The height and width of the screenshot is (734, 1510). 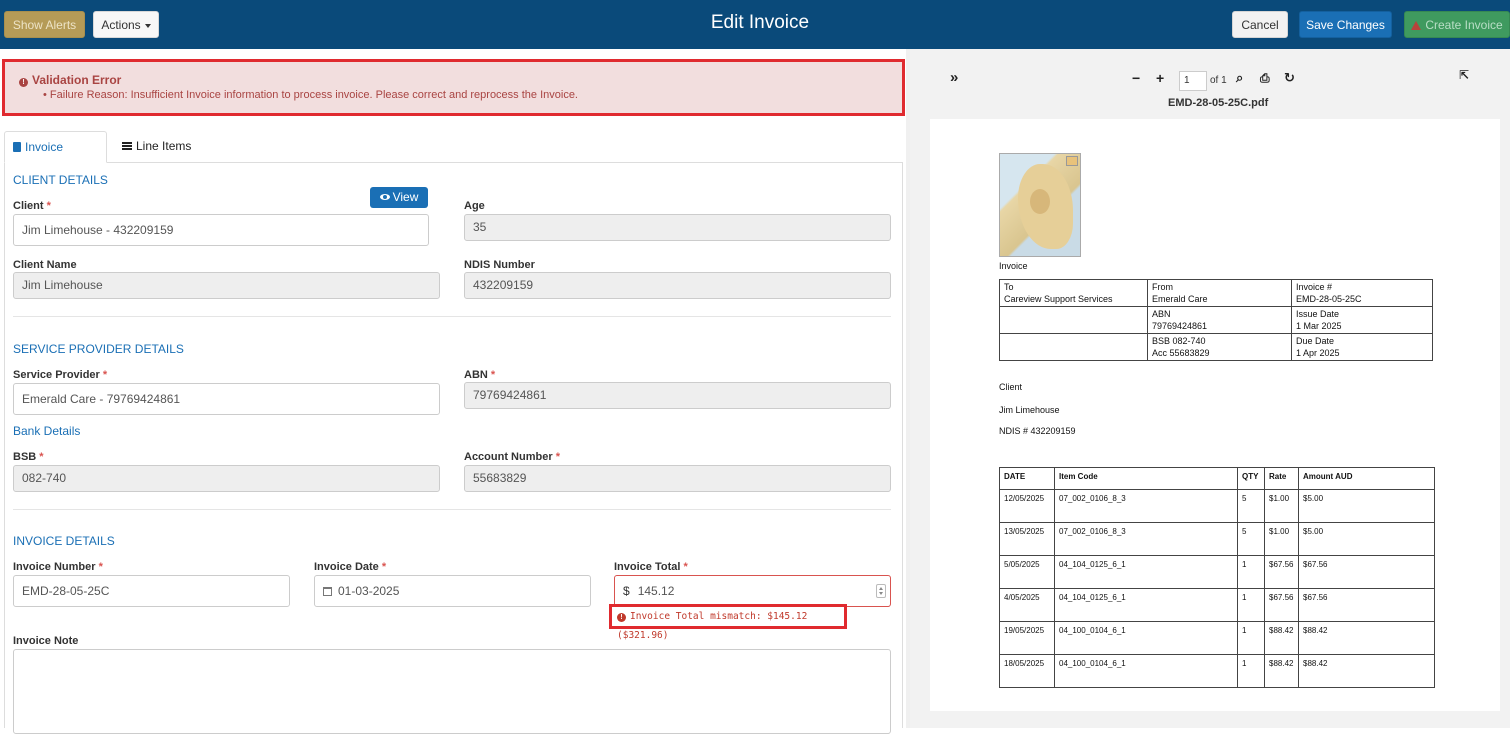 I want to click on list-icon, so click(x=127, y=146).